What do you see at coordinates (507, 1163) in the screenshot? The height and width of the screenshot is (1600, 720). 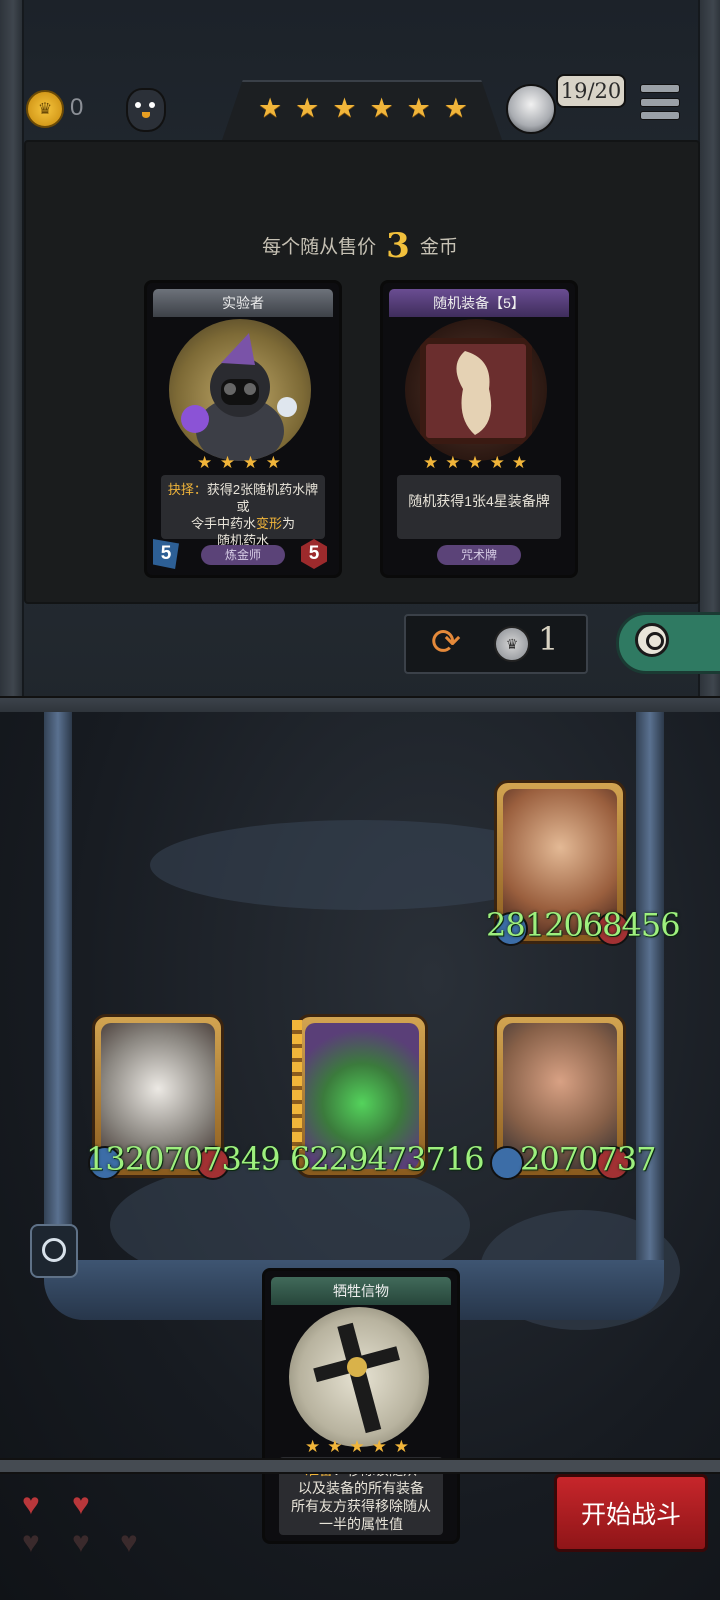 I see `attack-orb` at bounding box center [507, 1163].